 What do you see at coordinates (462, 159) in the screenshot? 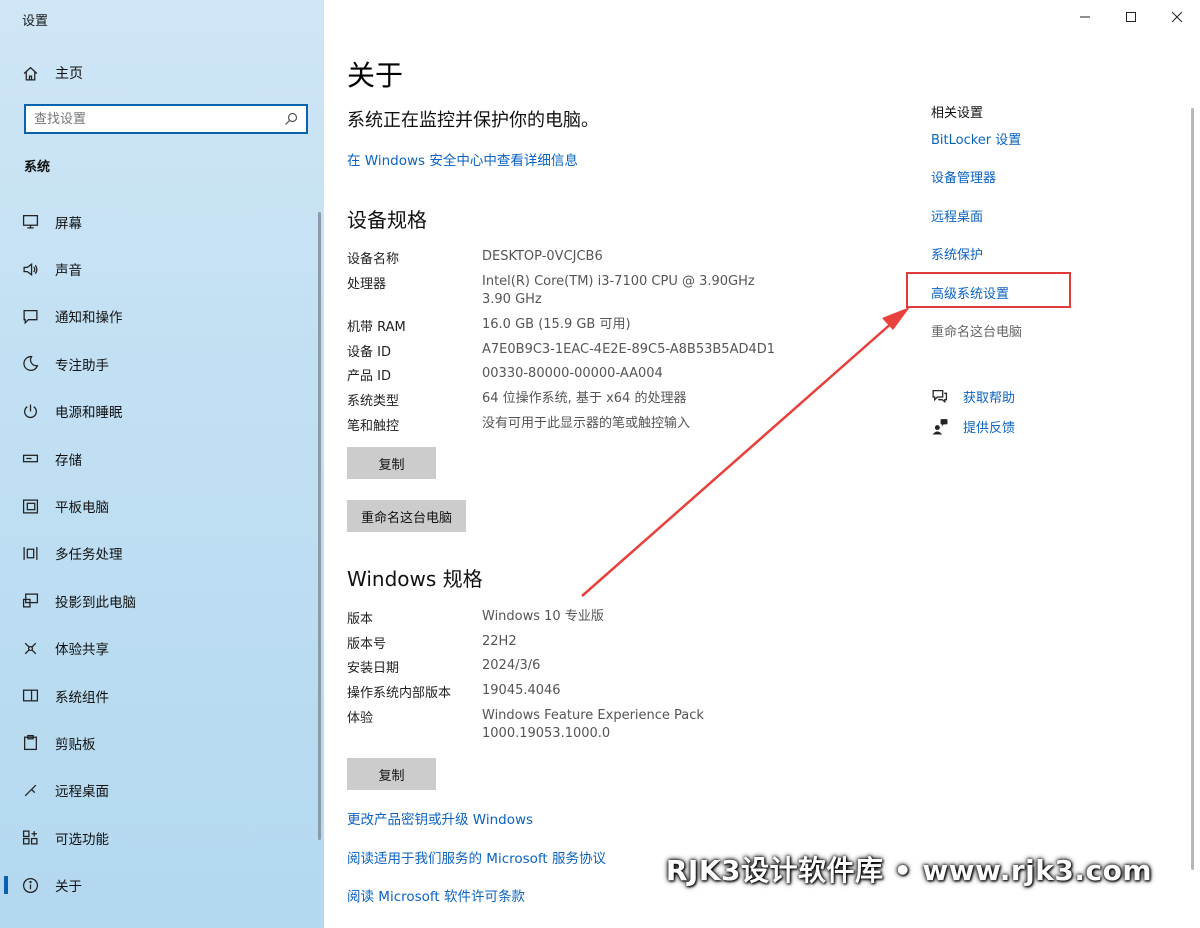
I see `security-center-link: 在 Windows 安全中心中查看详细信息` at bounding box center [462, 159].